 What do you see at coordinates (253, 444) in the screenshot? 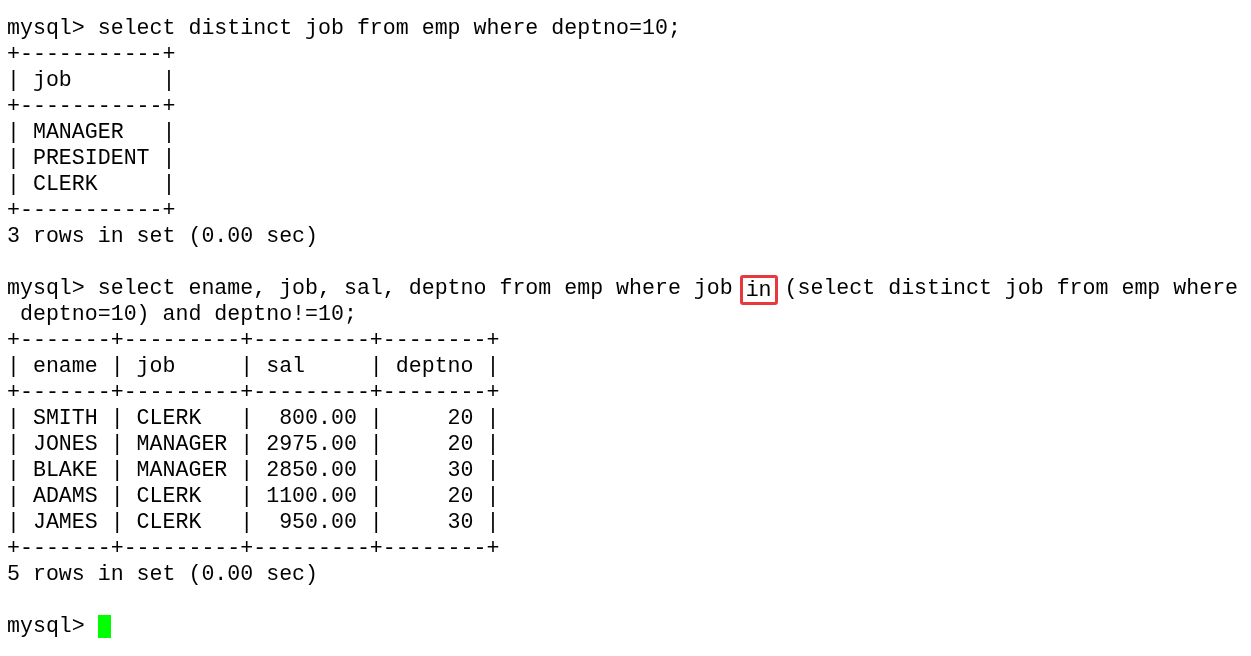
I see `terminal-line: | JONES | MANAGER | 2975.00 | 20 |` at bounding box center [253, 444].